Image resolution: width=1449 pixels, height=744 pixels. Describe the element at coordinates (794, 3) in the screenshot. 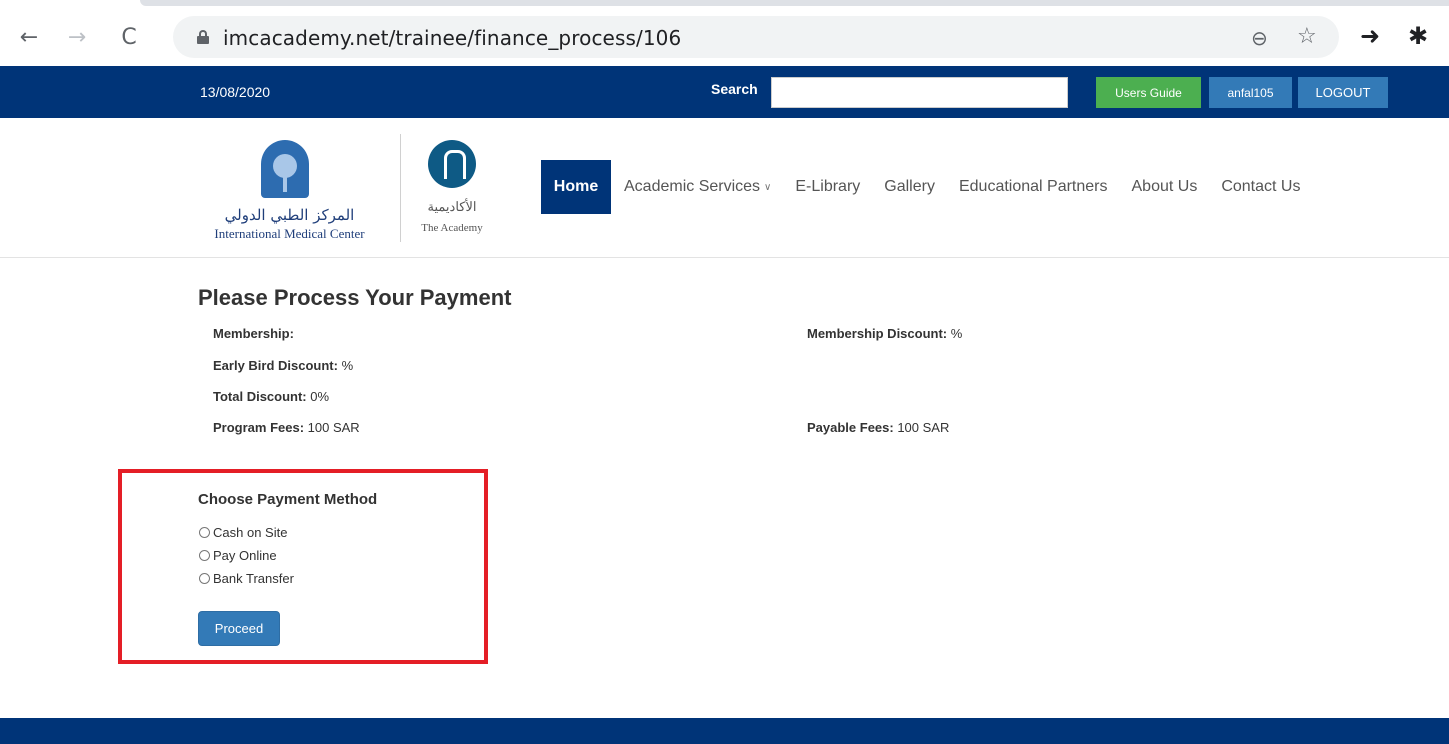

I see `tab-strip` at that location.